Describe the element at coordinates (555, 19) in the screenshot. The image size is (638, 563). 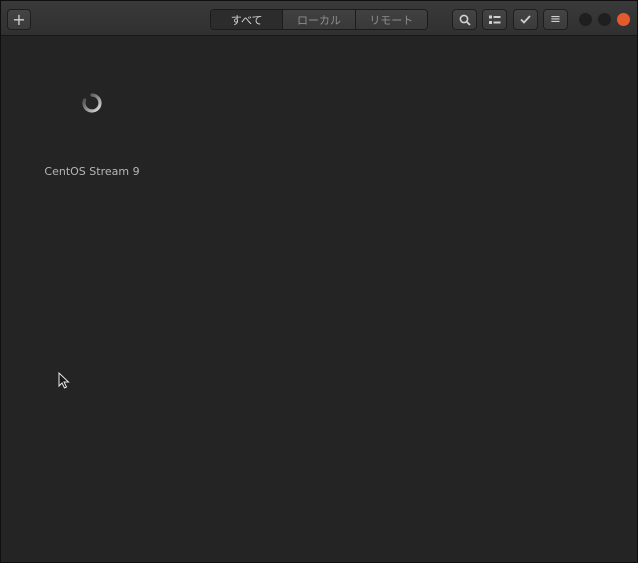
I see `menu-button: ≡` at that location.